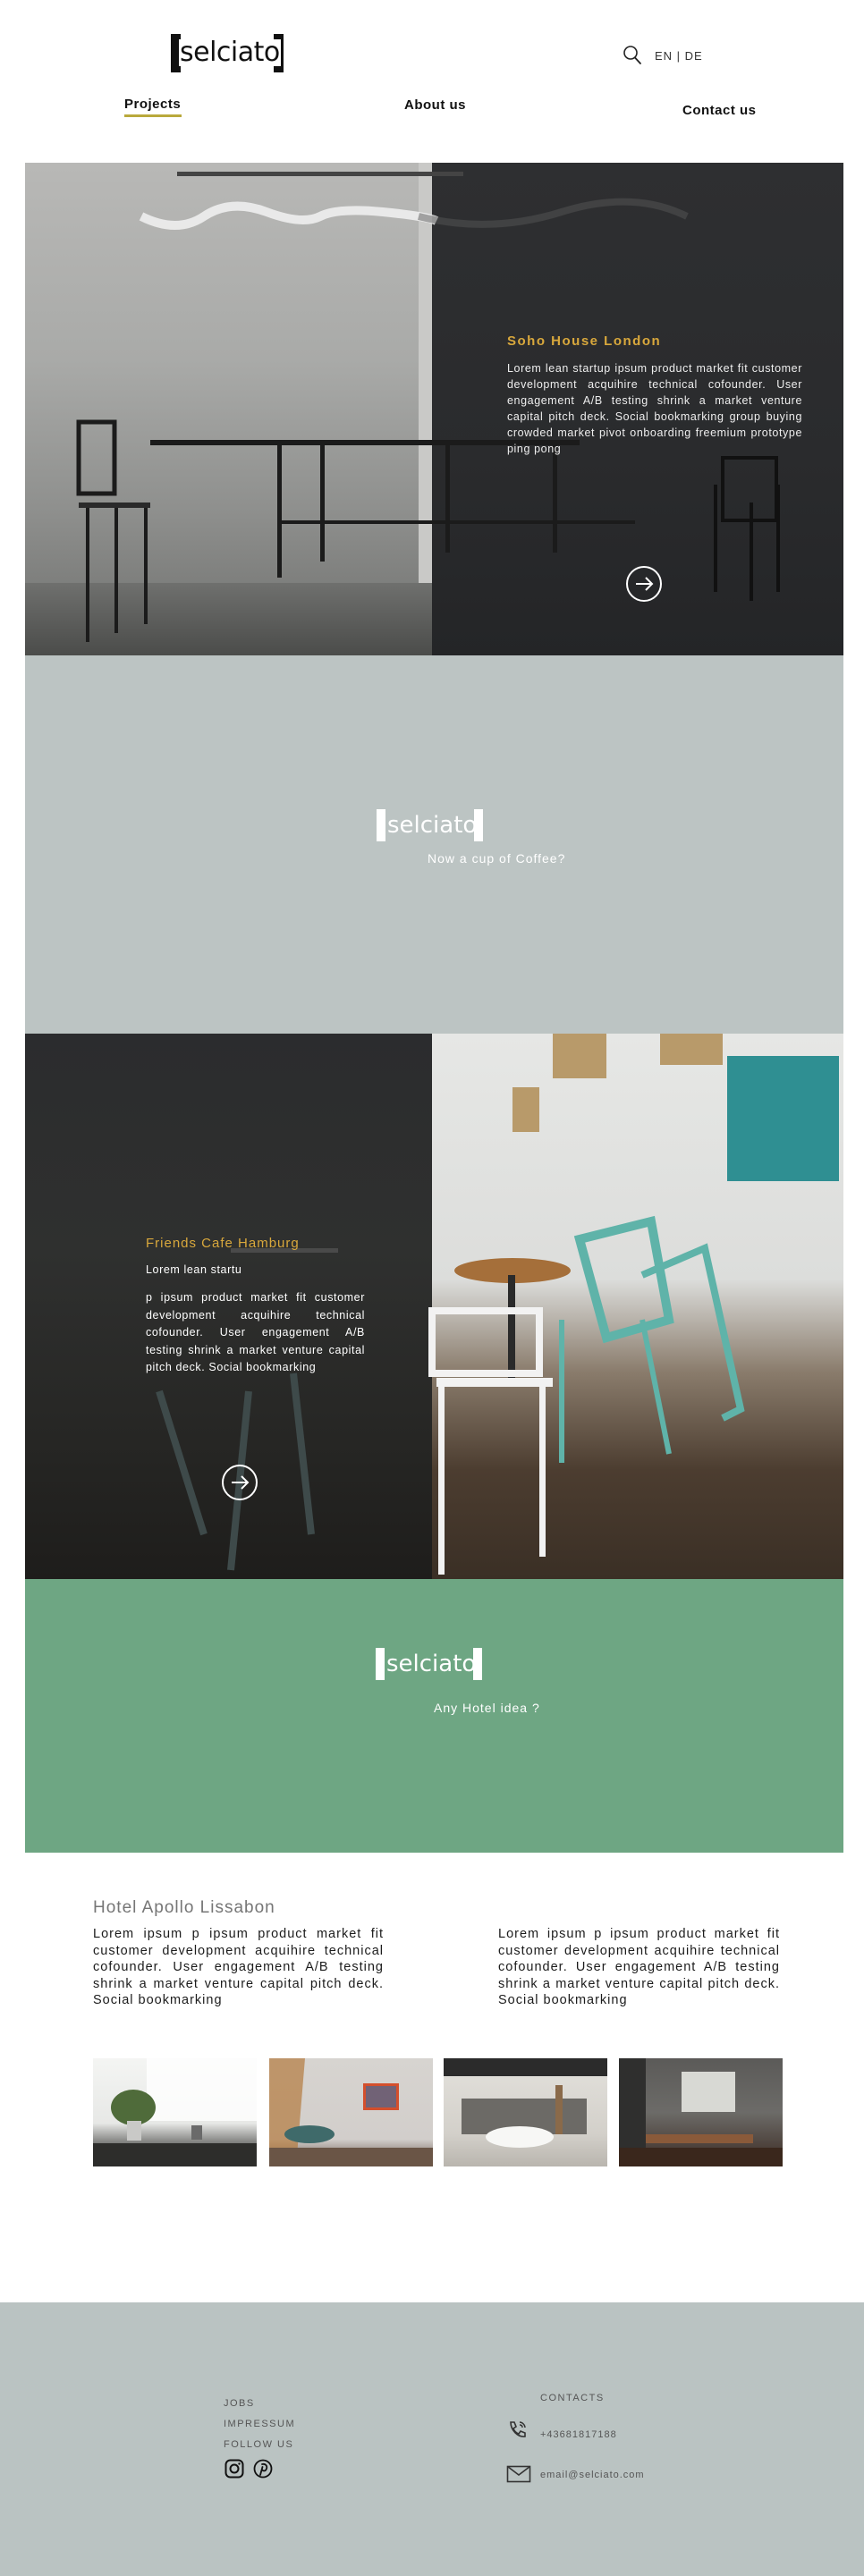 The image size is (864, 2576). Describe the element at coordinates (263, 2469) in the screenshot. I see `pinterest-icon` at that location.